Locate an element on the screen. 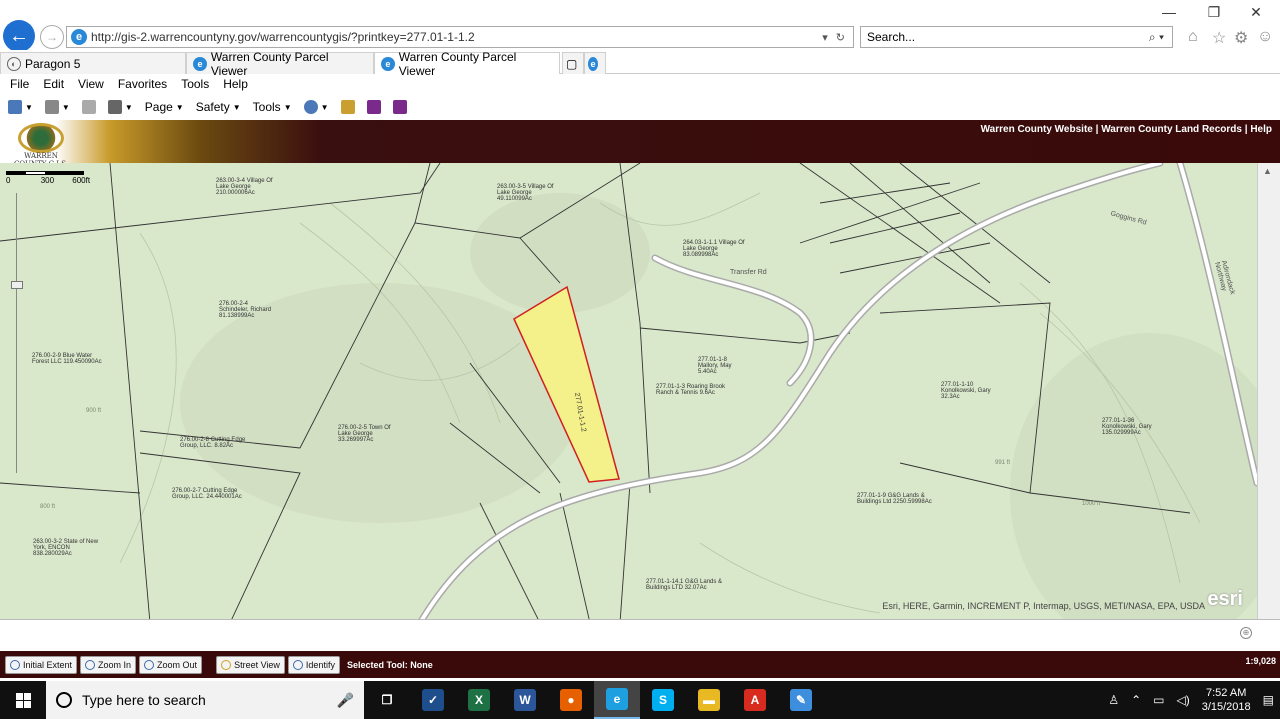  taskbar-apps: ❐ ✓ X W ● e S ▬ A ✎ is located at coordinates (594, 700).